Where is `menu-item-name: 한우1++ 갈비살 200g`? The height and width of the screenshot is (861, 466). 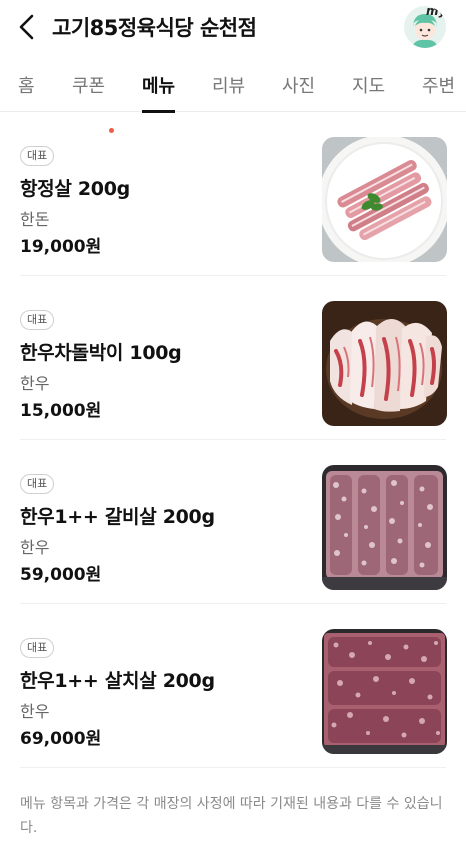
menu-item-name: 한우1++ 갈비살 200g is located at coordinates (117, 517).